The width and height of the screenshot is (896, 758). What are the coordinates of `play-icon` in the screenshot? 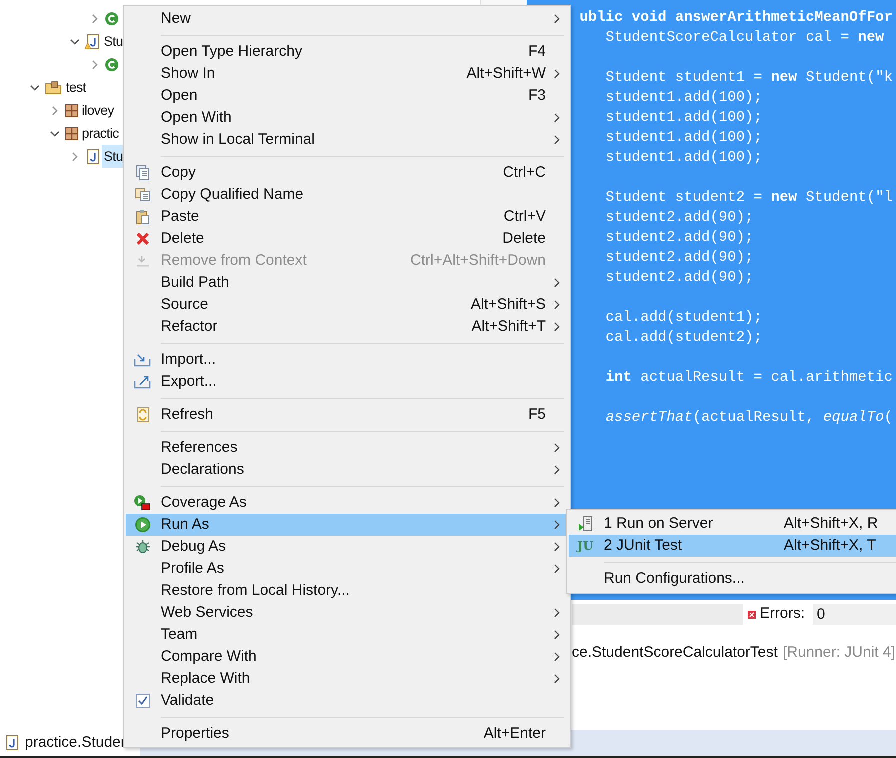 It's located at (142, 525).